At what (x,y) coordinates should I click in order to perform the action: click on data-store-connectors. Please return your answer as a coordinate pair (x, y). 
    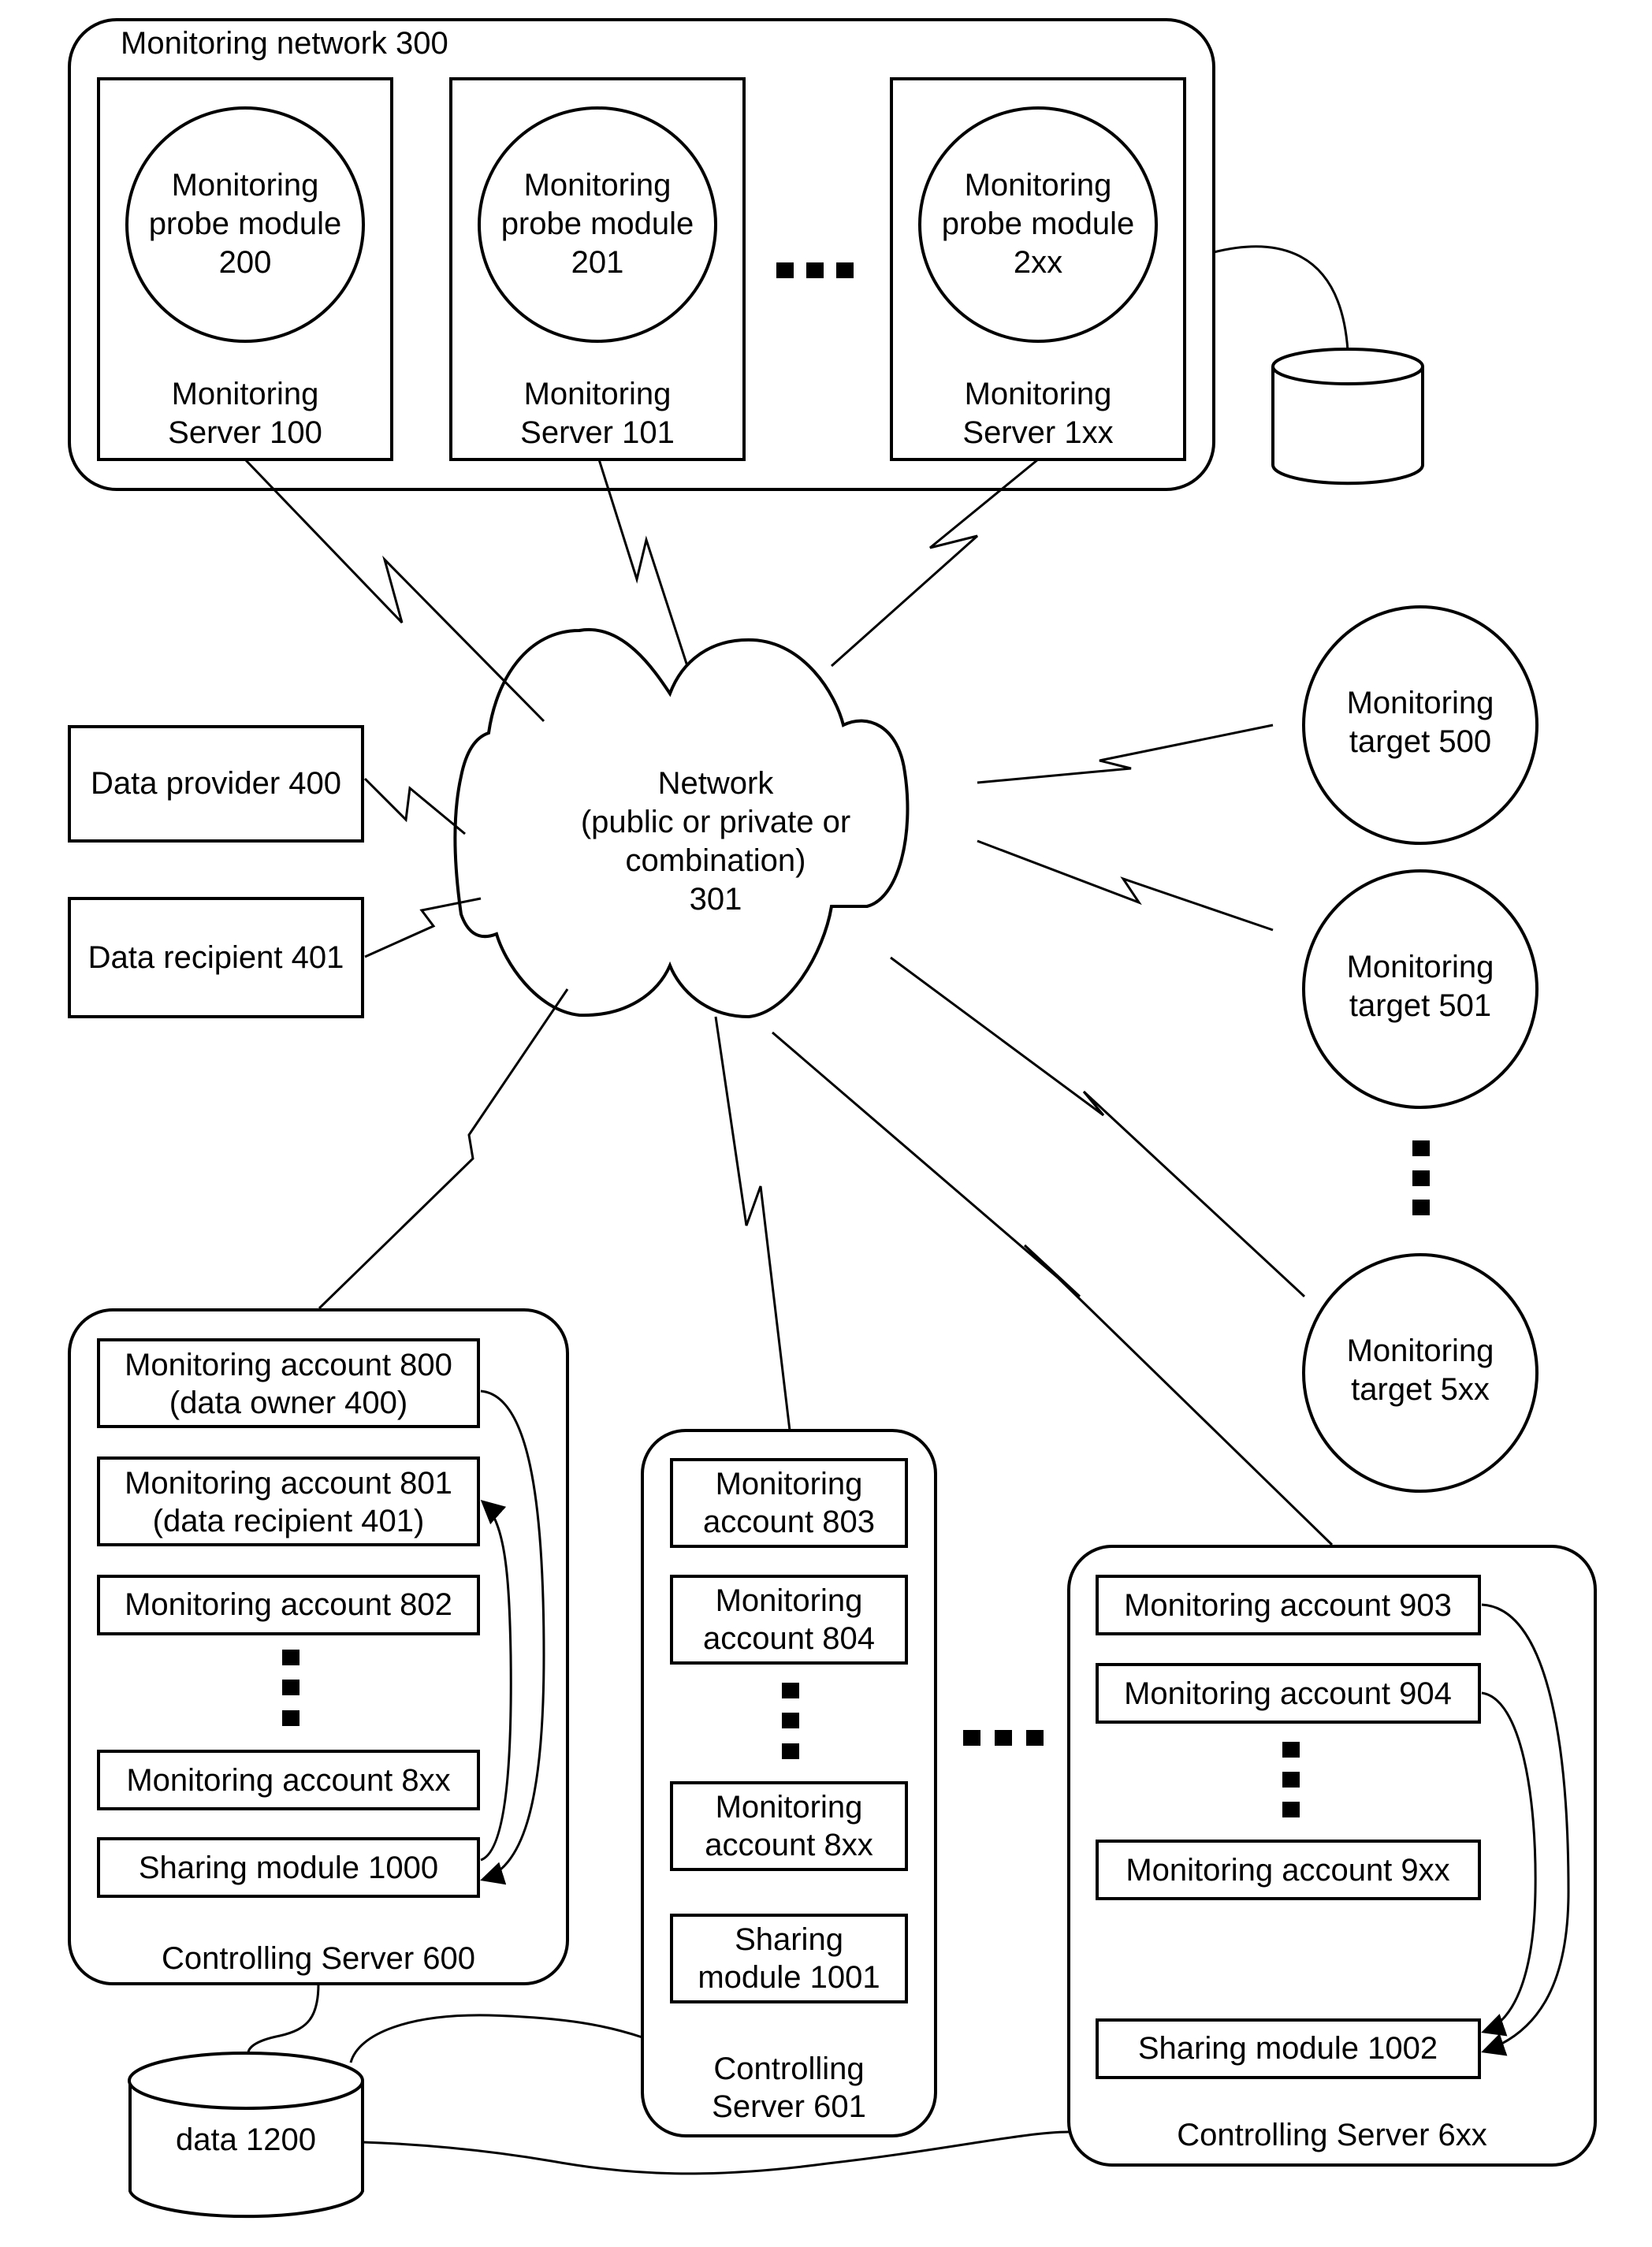
    Looking at the image, I should click on (658, 2079).